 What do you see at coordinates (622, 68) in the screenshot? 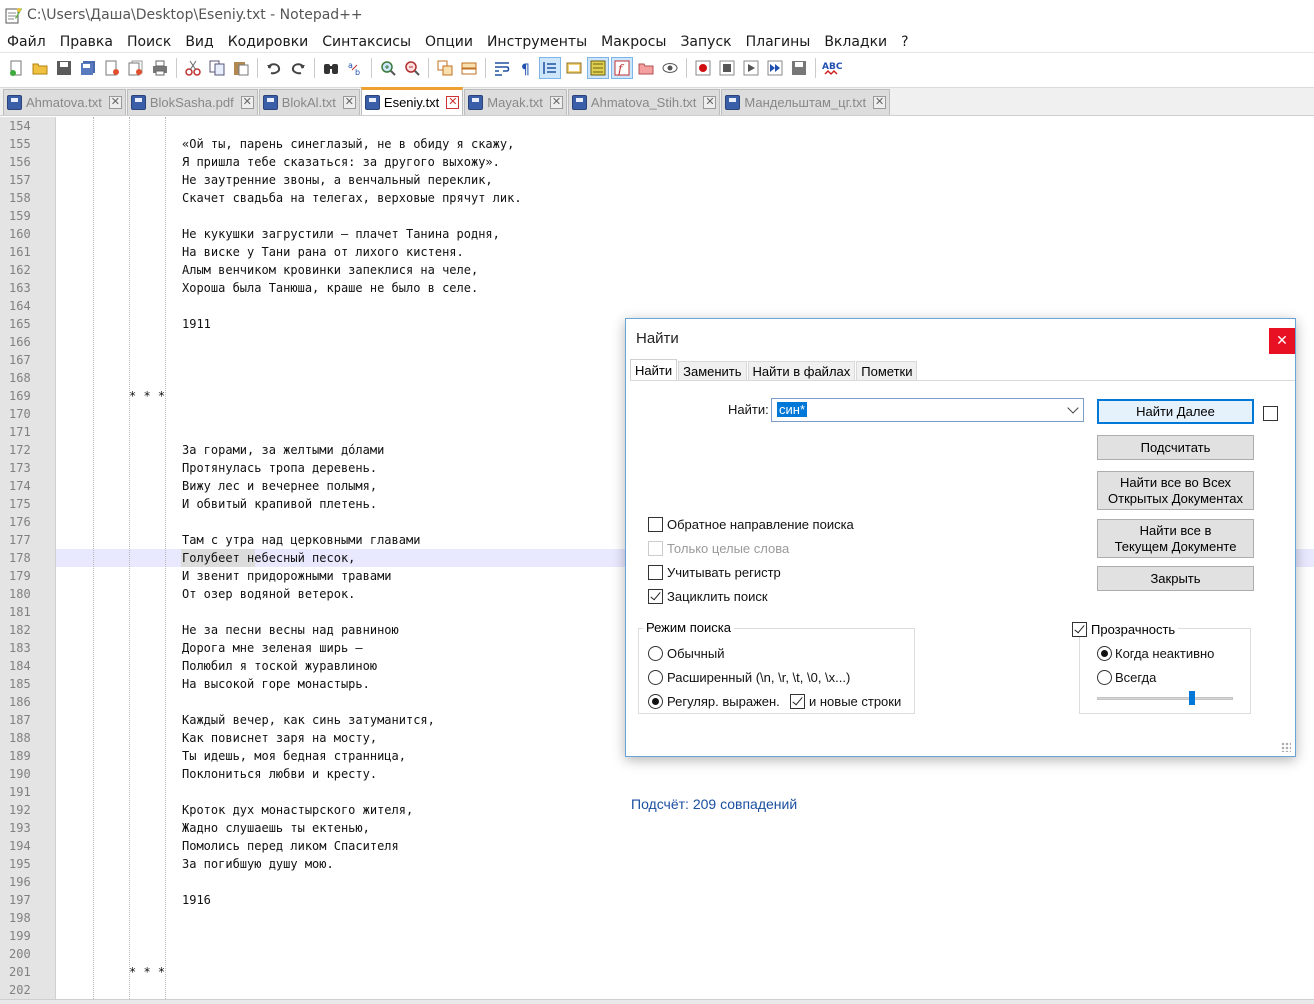
I see `function-list-icon: f` at bounding box center [622, 68].